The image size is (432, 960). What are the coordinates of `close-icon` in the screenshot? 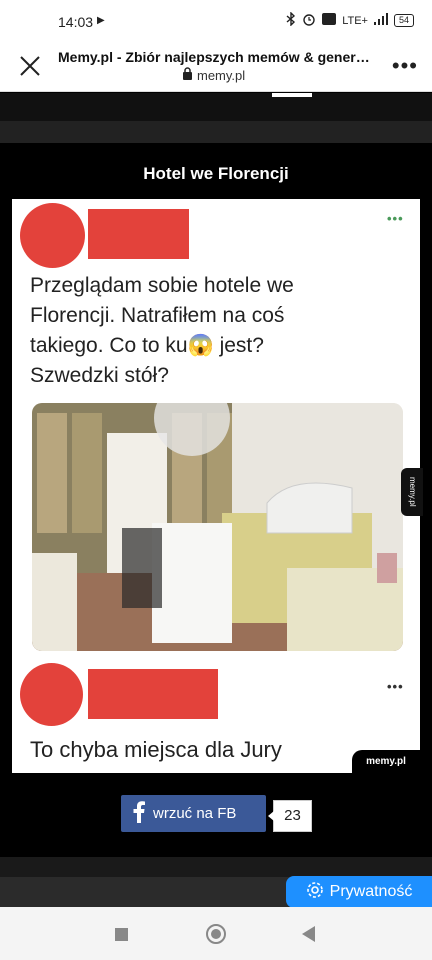 It's located at (30, 66).